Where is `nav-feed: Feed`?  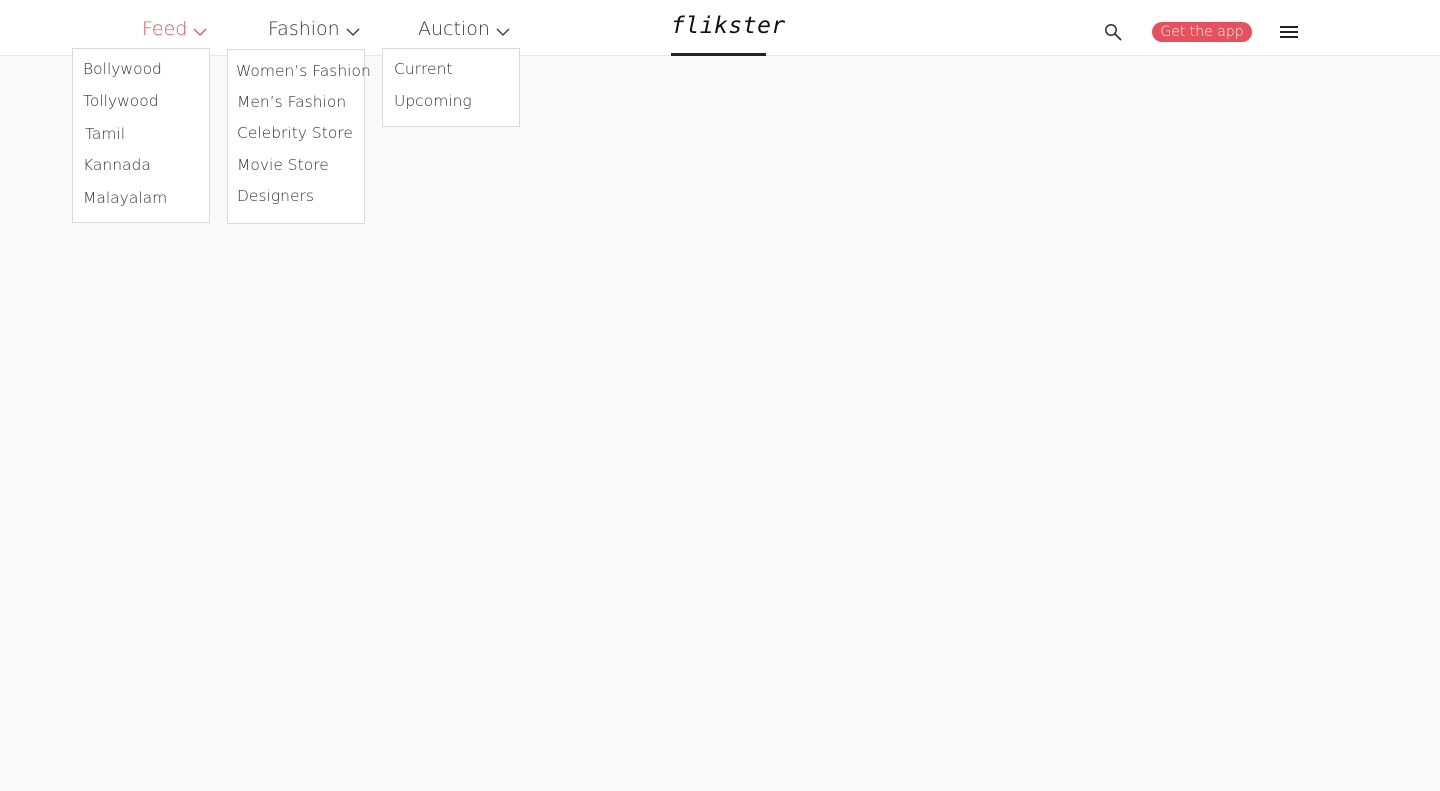 nav-feed: Feed is located at coordinates (174, 29).